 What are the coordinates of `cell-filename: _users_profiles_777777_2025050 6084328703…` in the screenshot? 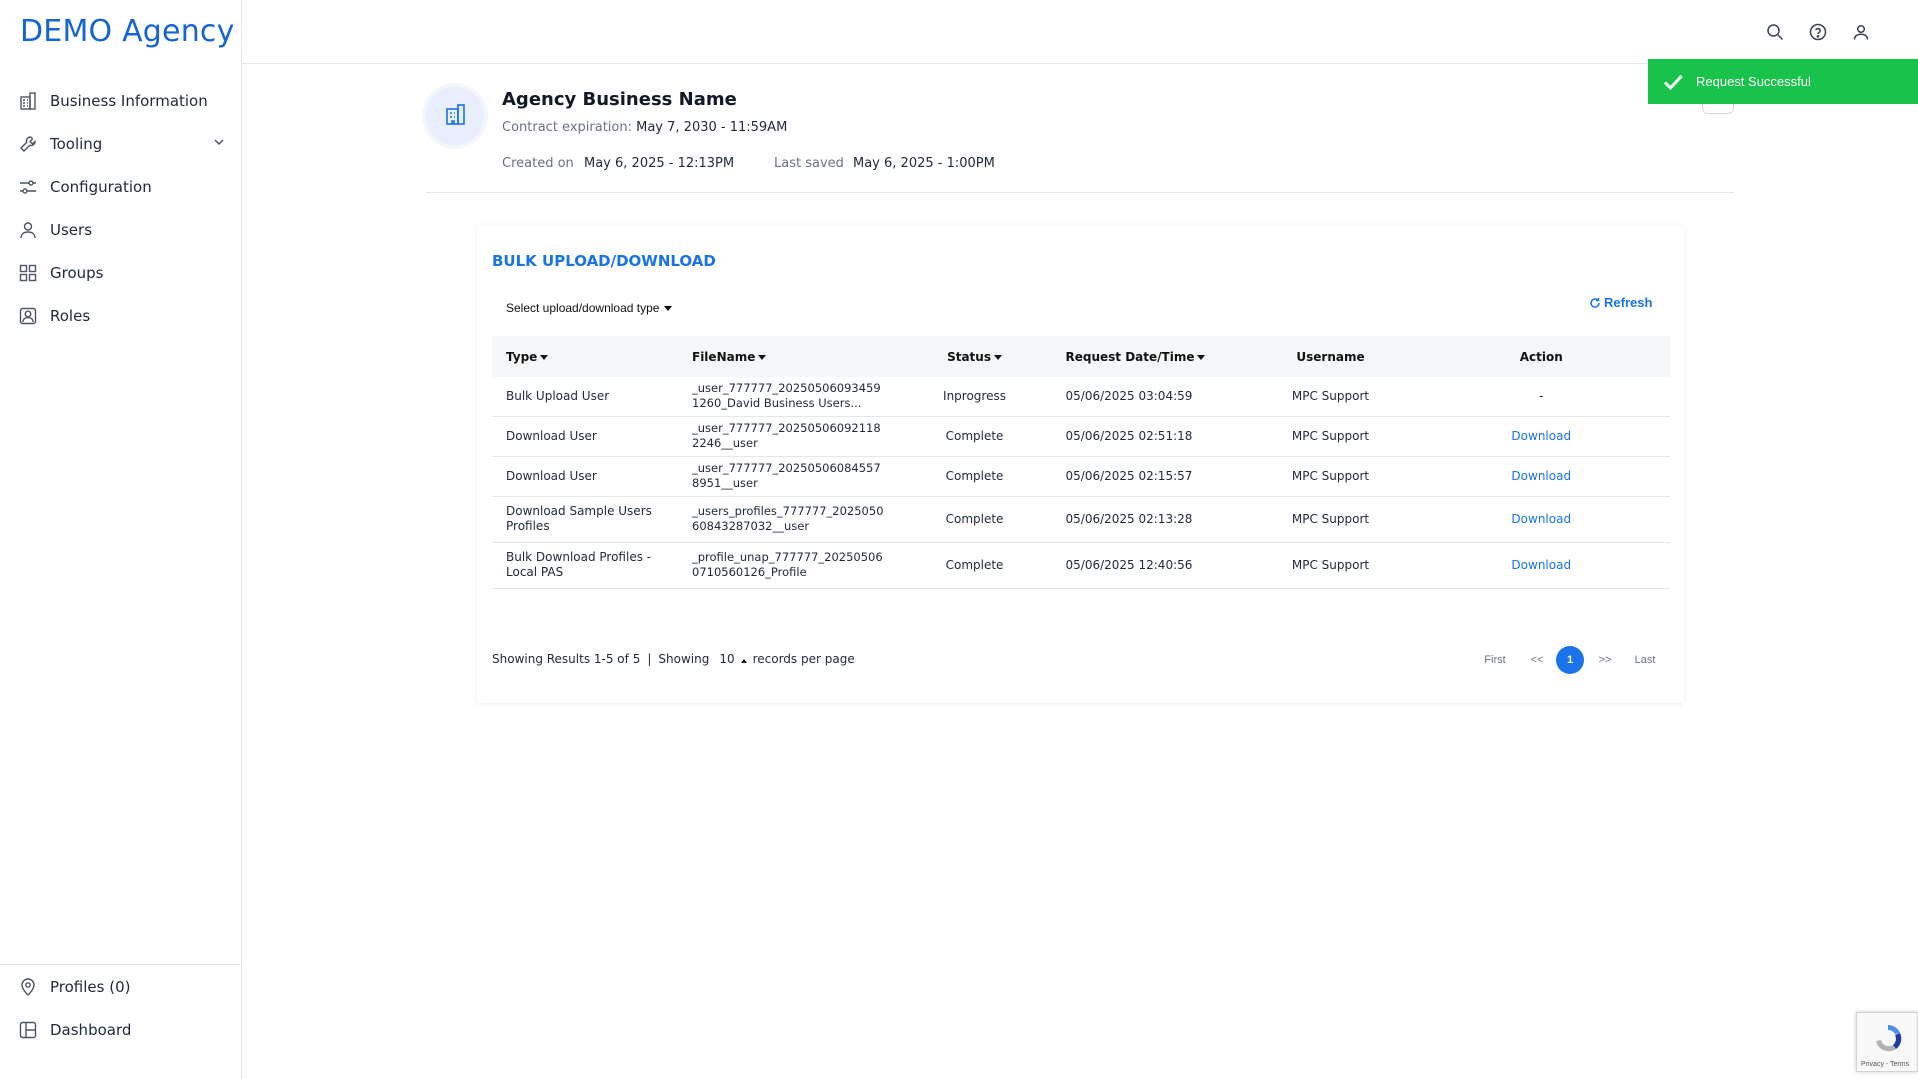 It's located at (788, 519).